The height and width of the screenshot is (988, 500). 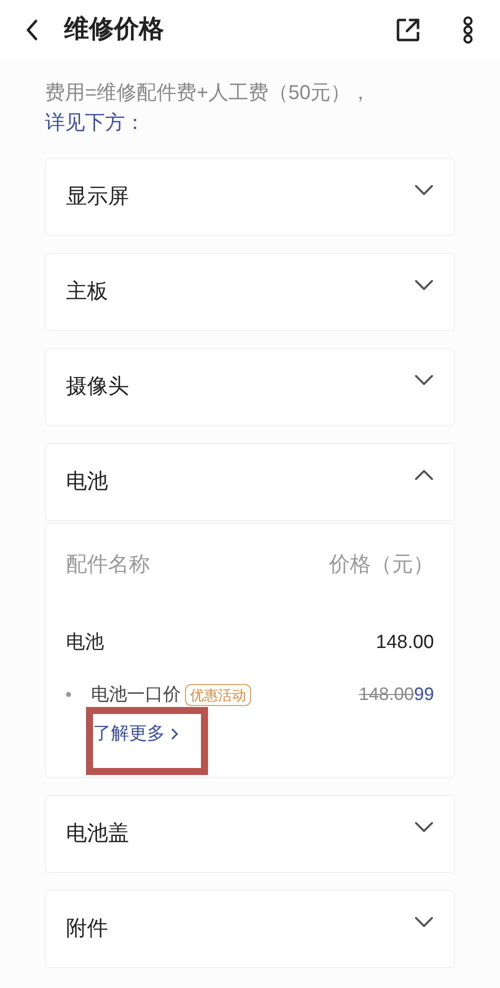 What do you see at coordinates (386, 694) in the screenshot?
I see `original-price: 148.00` at bounding box center [386, 694].